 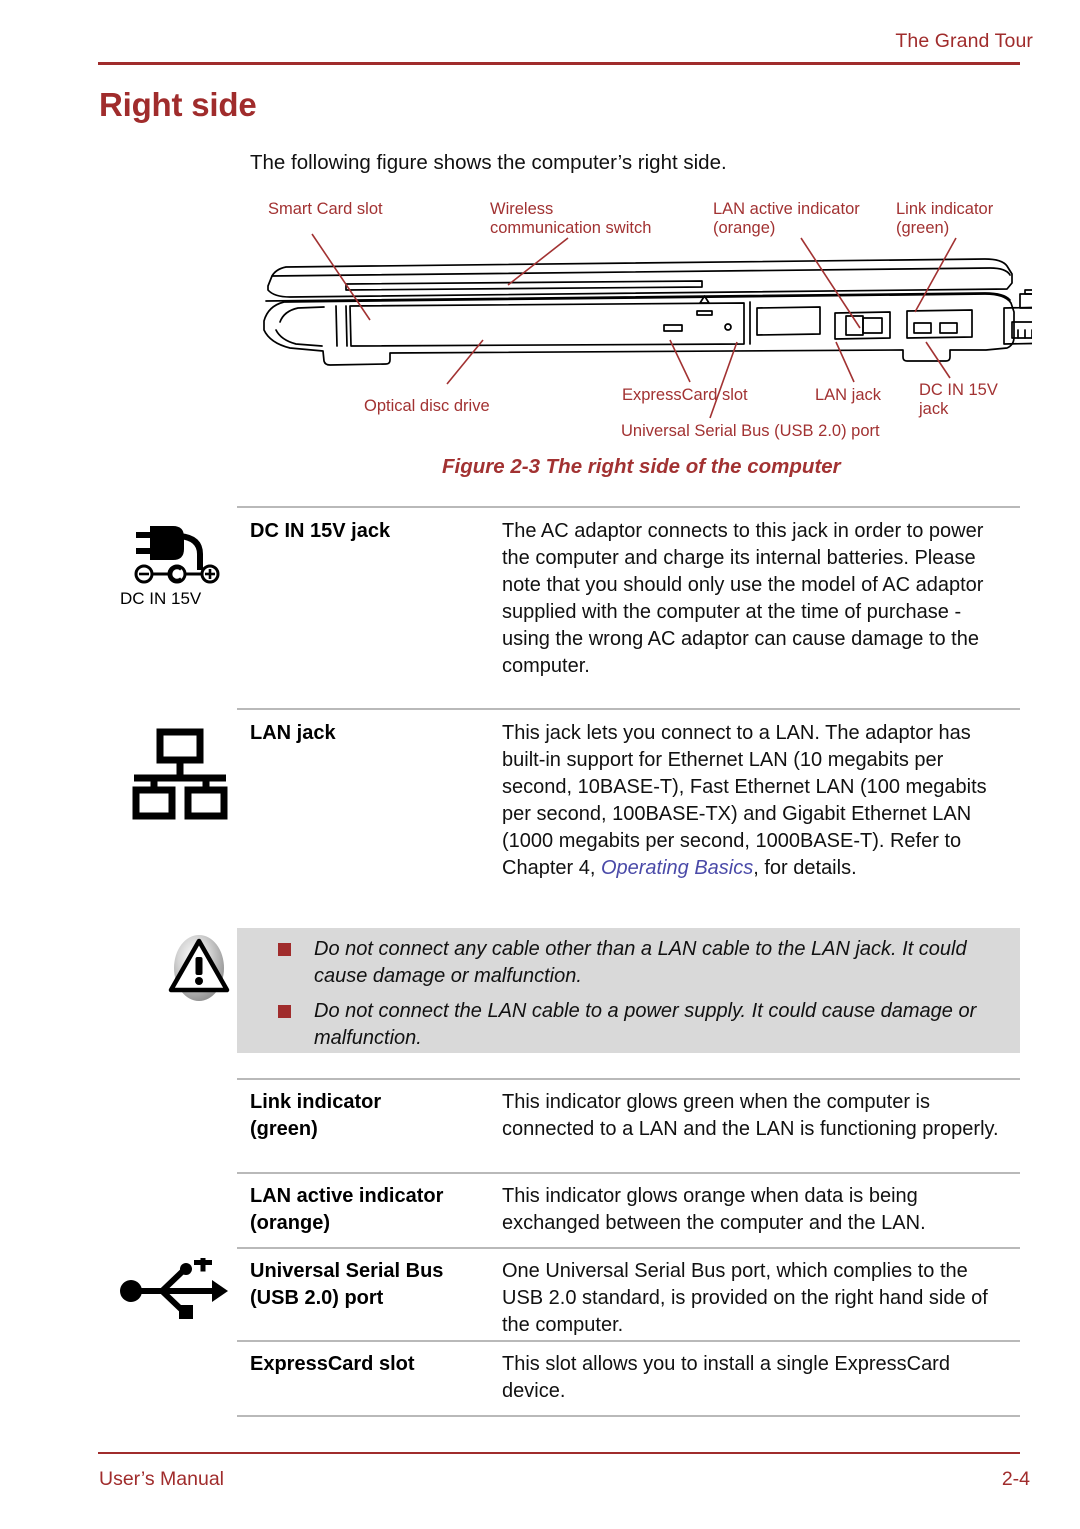 What do you see at coordinates (180, 776) in the screenshot?
I see `lan-network-icon` at bounding box center [180, 776].